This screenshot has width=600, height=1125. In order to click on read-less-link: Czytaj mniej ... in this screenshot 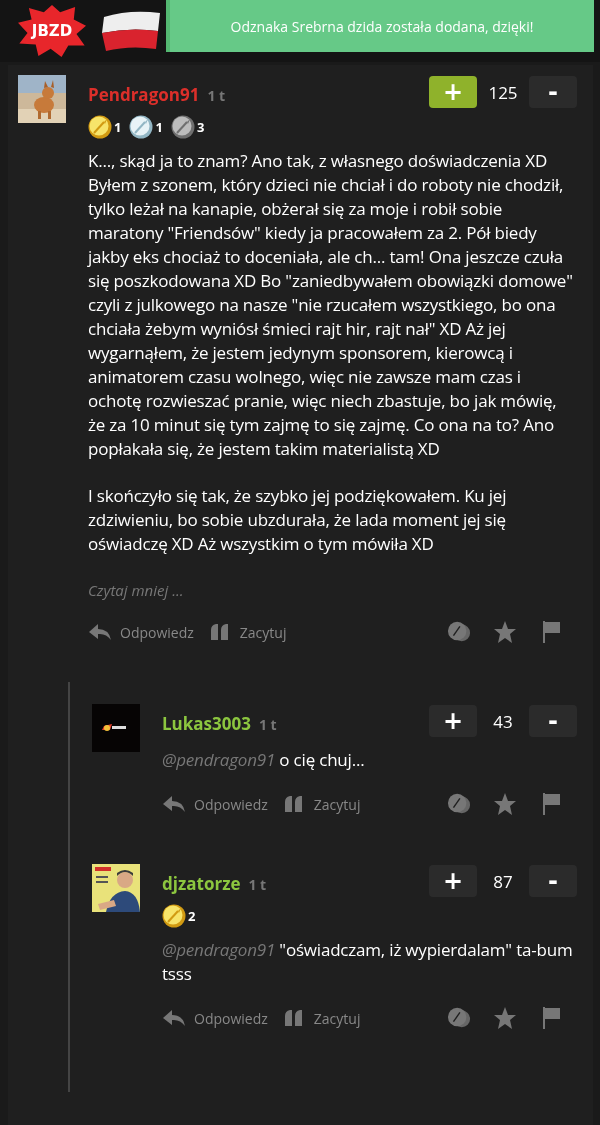, I will do `click(332, 590)`.